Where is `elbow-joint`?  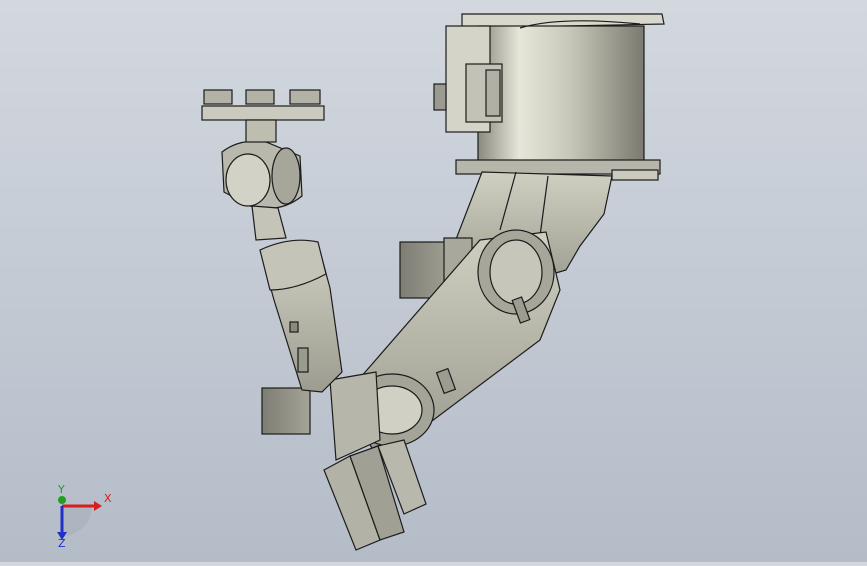 elbow-joint is located at coordinates (348, 416).